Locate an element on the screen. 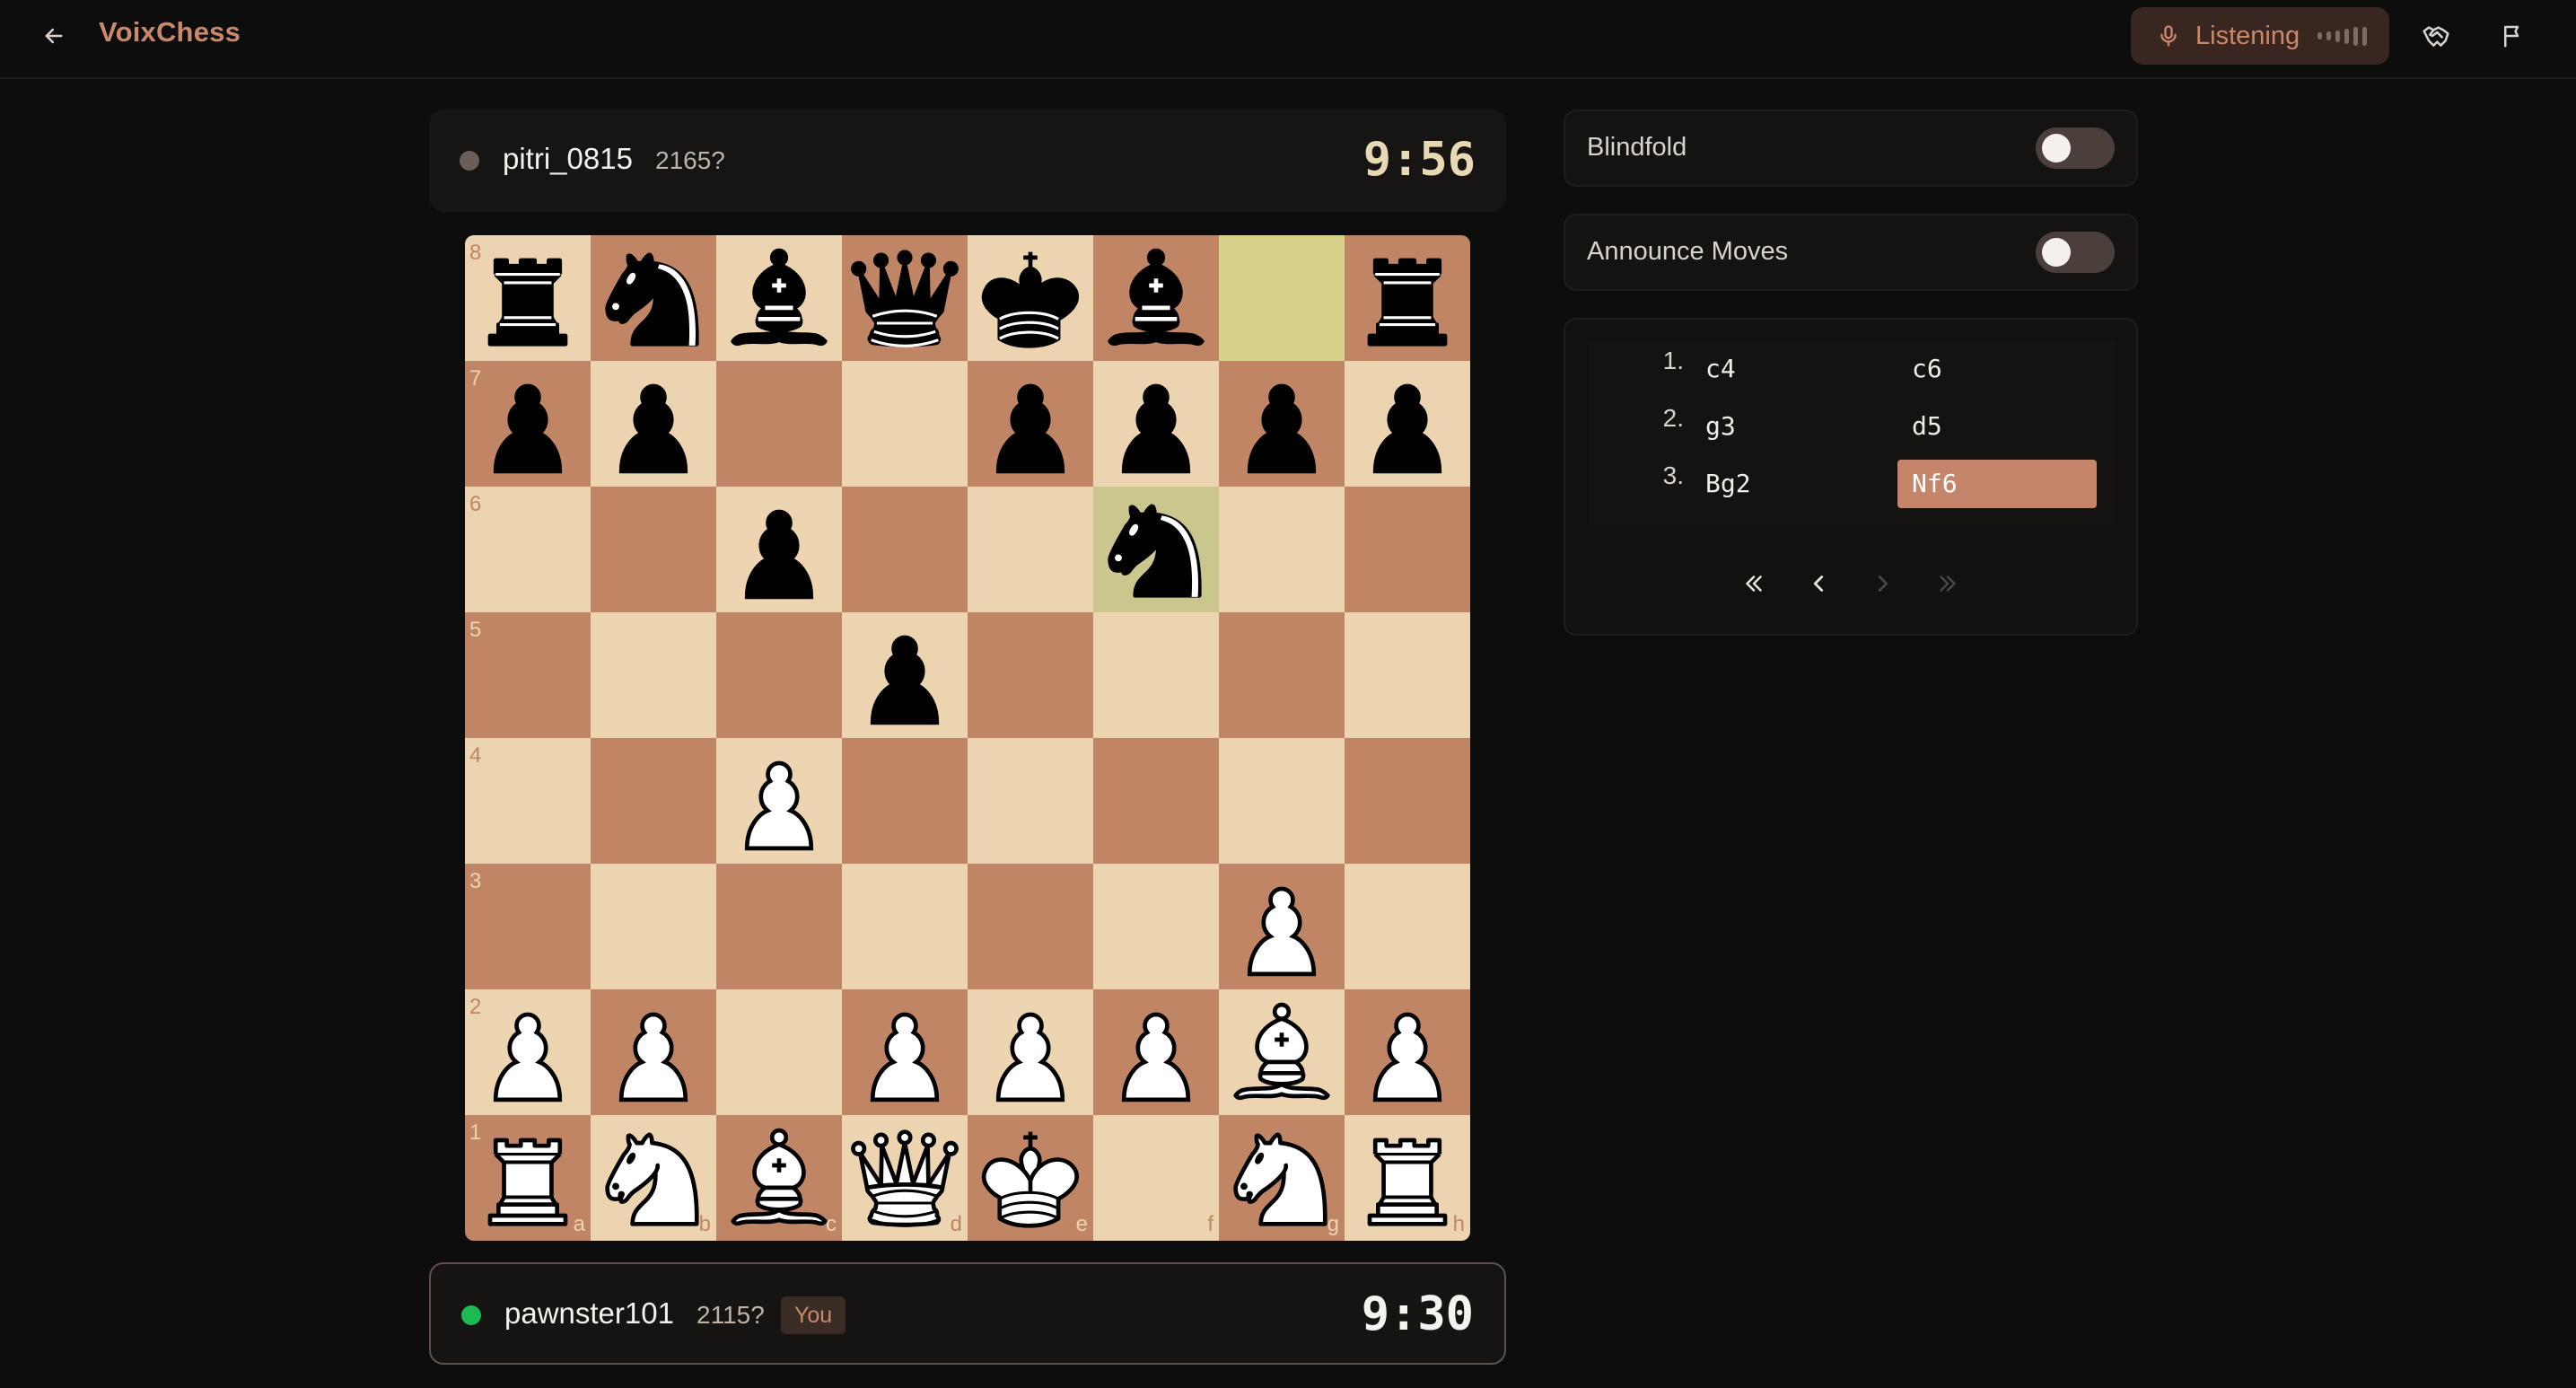 The width and height of the screenshot is (2576, 1388). square-a4: 4 is located at coordinates (528, 801).